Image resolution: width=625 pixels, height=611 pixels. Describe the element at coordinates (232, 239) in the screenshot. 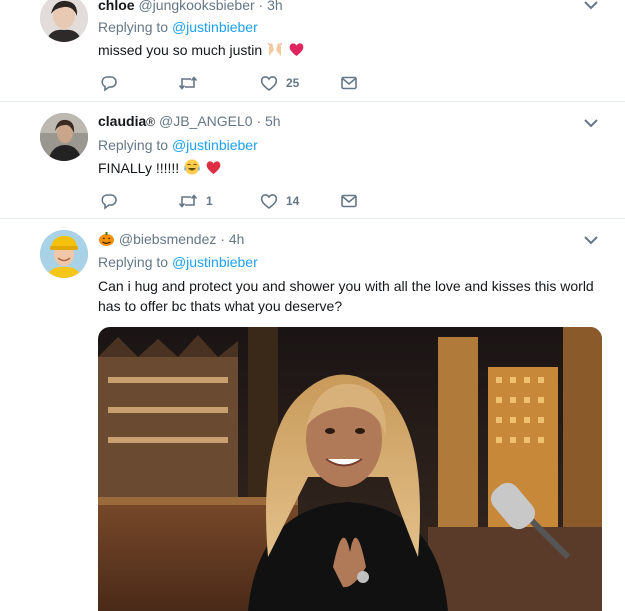

I see `timestamp: · 4h` at that location.